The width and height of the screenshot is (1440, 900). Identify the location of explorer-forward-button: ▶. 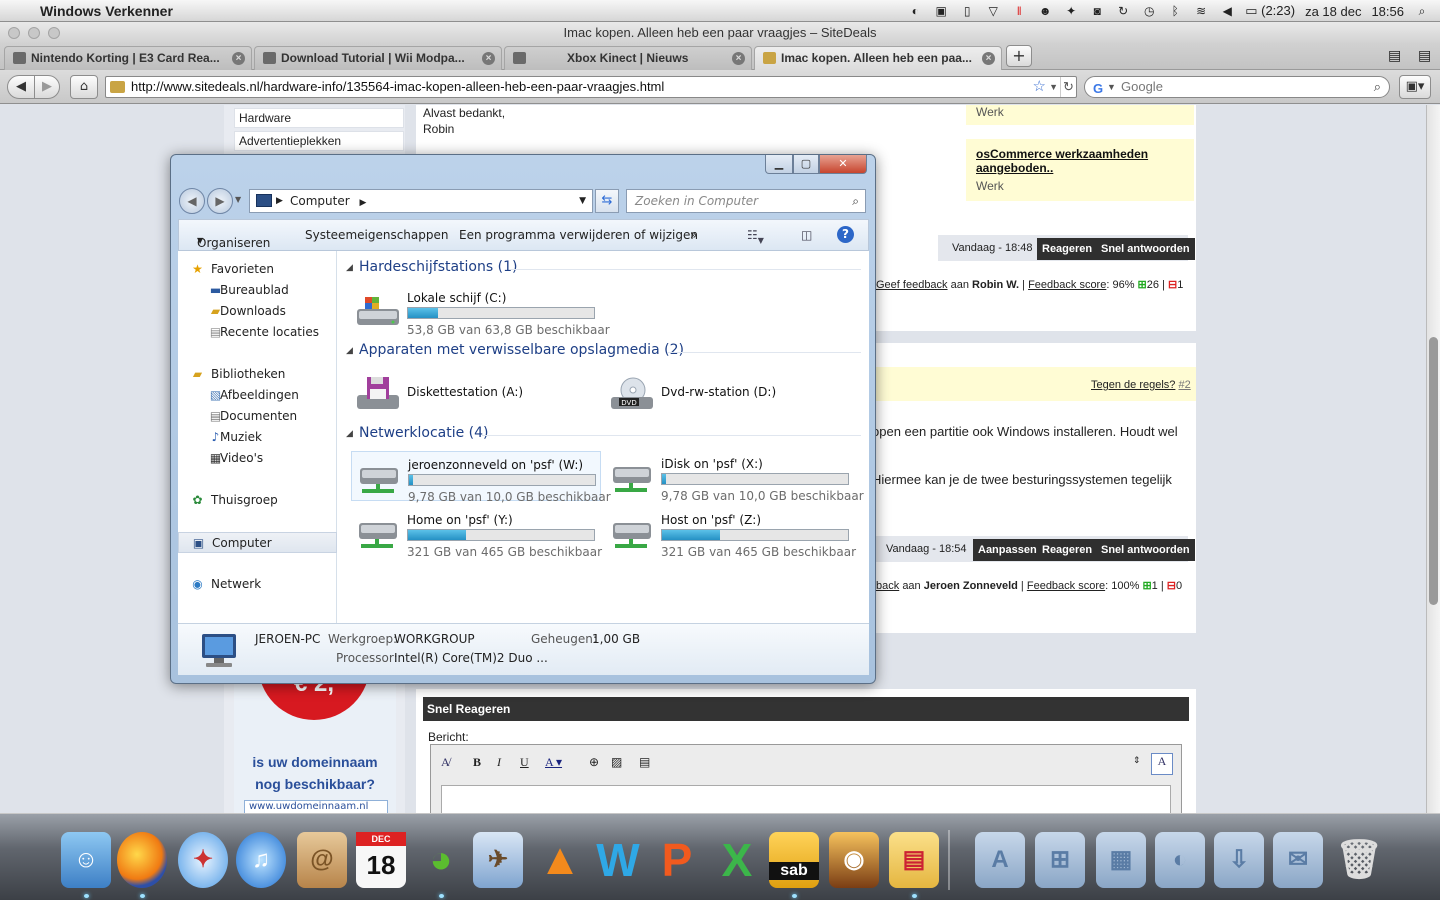
(220, 201).